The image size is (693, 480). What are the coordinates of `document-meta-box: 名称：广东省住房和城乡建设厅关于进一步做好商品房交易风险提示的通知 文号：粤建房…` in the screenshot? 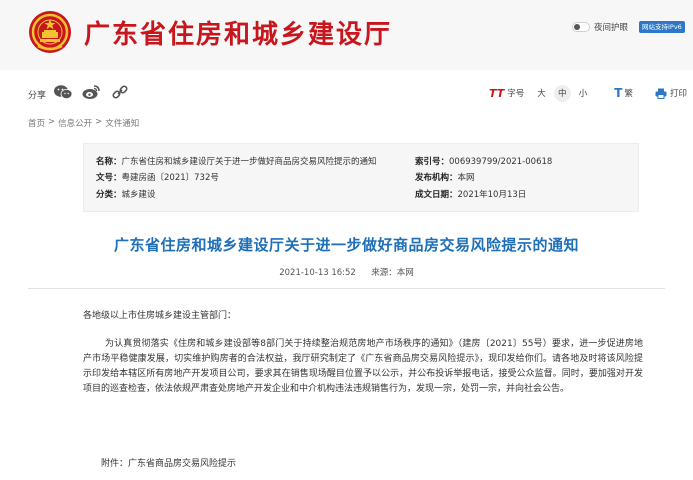 It's located at (361, 177).